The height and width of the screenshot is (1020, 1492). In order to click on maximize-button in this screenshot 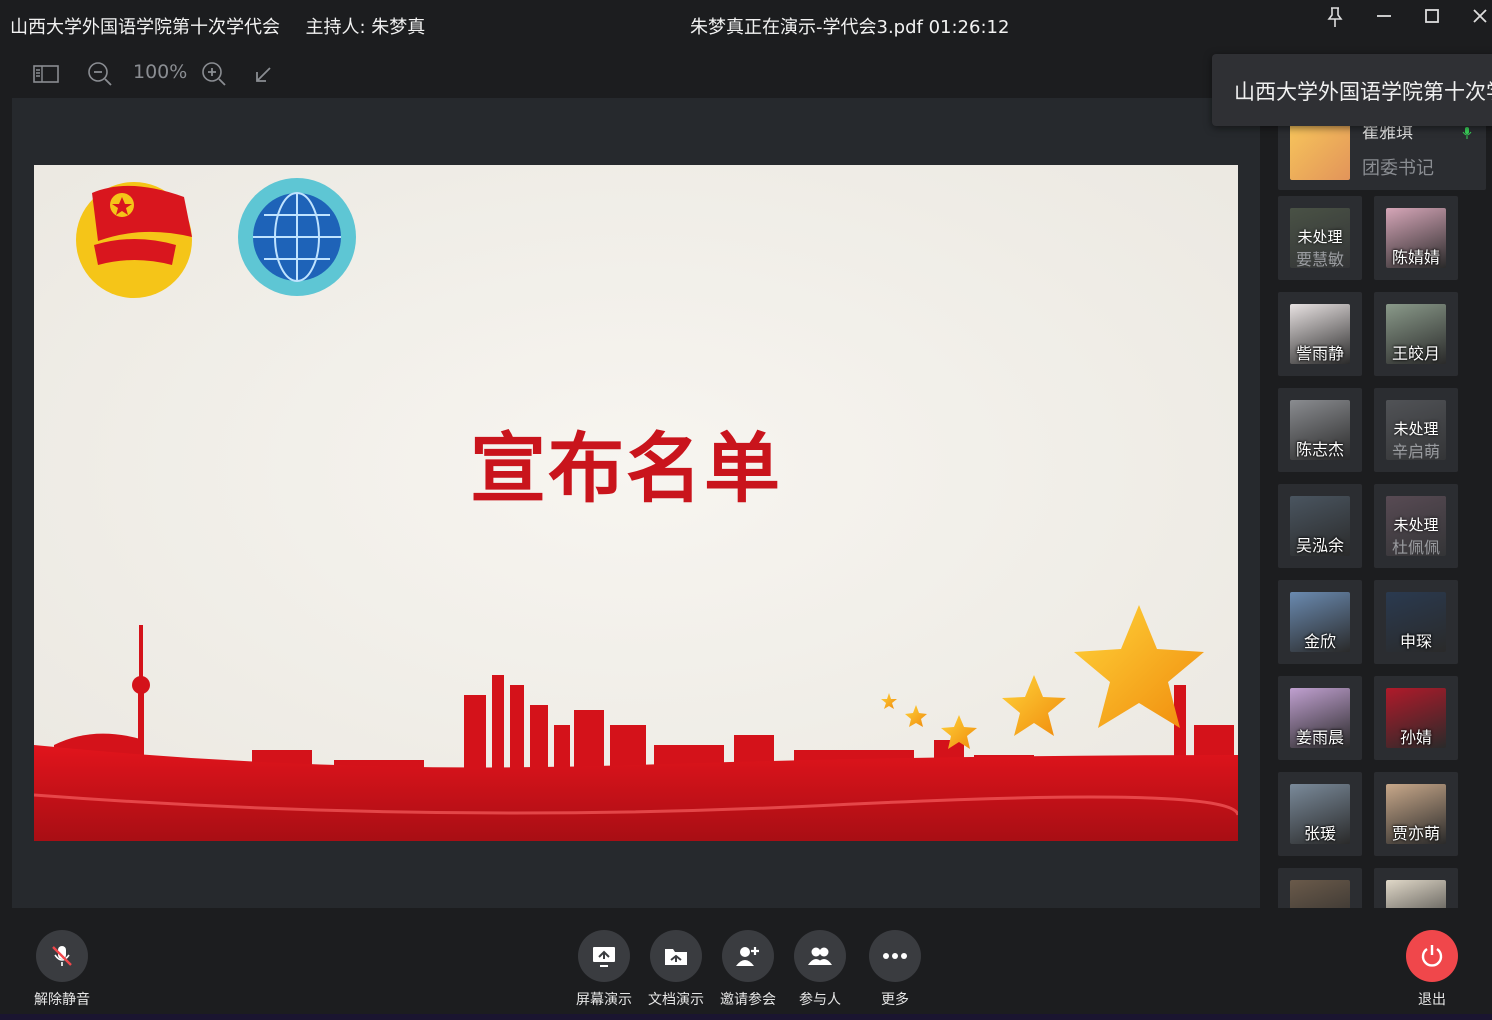, I will do `click(1432, 17)`.